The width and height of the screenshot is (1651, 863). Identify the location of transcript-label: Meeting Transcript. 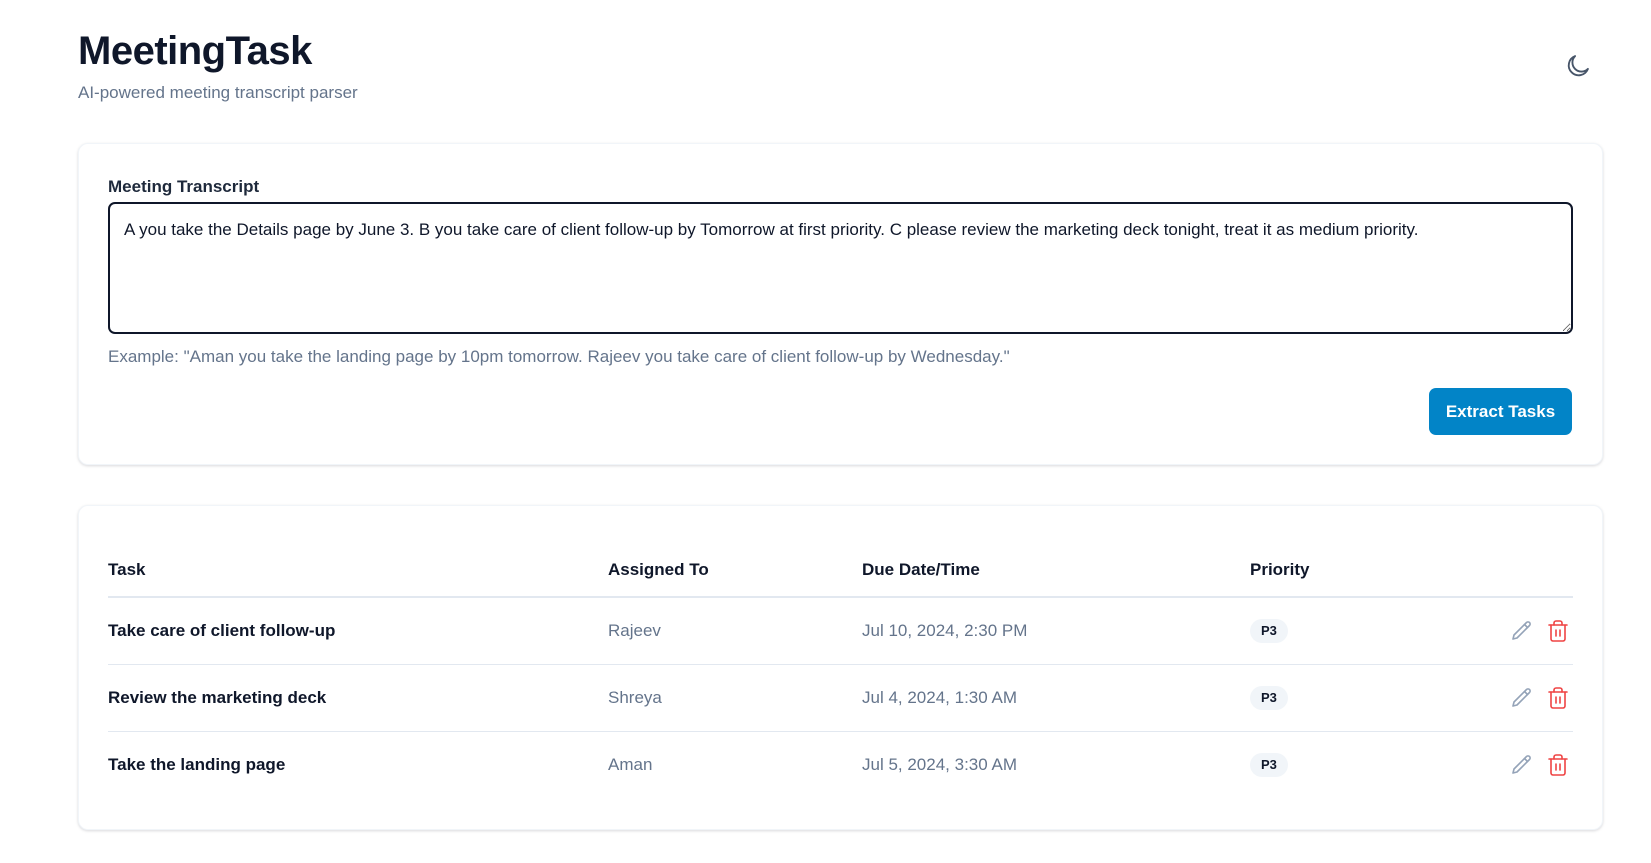
(184, 186).